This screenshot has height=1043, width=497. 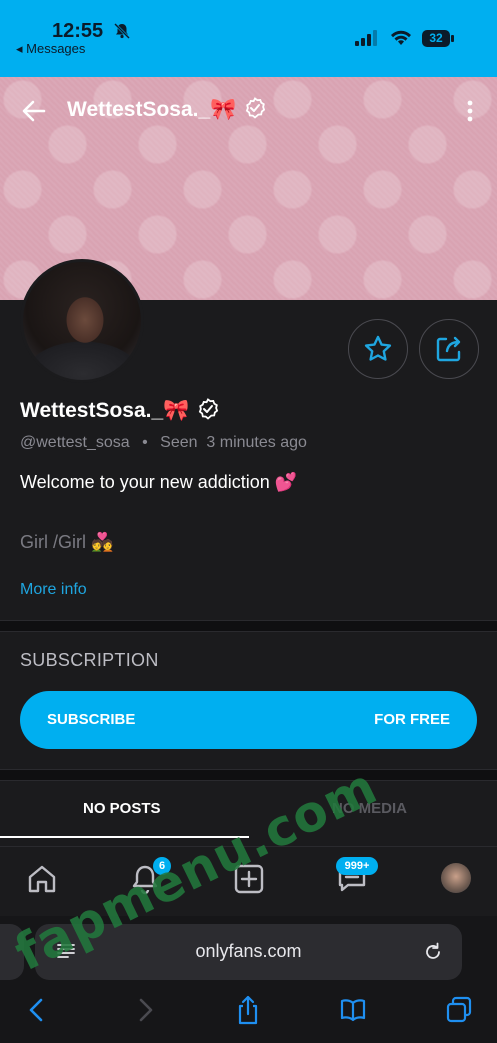 I want to click on profile-bio: Welcome to your new addiction 💕, so click(x=159, y=482).